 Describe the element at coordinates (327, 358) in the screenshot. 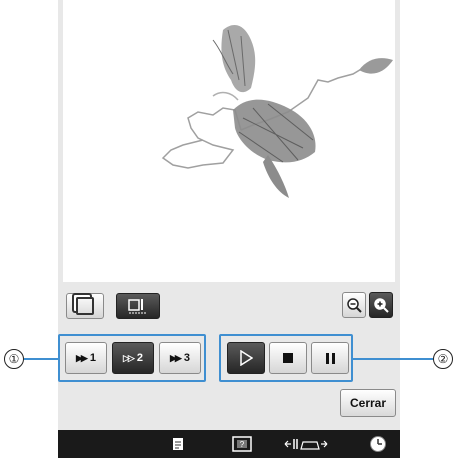

I see `pause-icon` at that location.